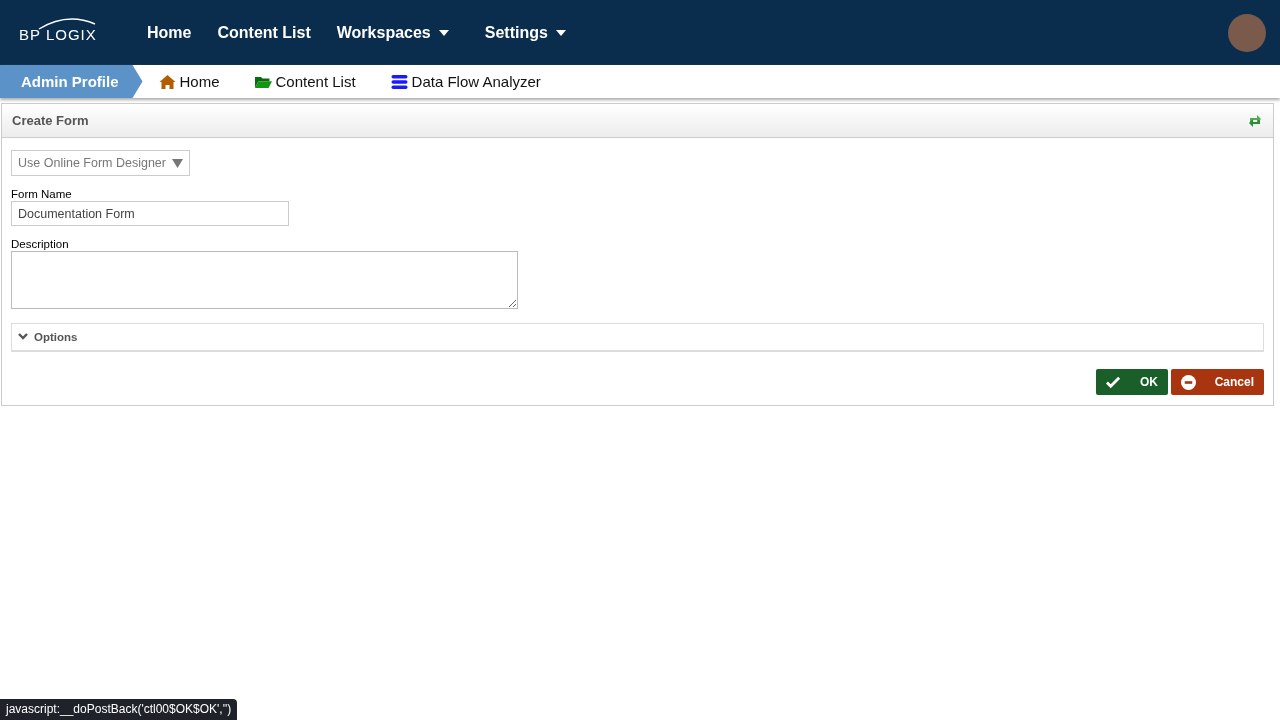  What do you see at coordinates (1255, 120) in the screenshot?
I see `refresh-icon` at bounding box center [1255, 120].